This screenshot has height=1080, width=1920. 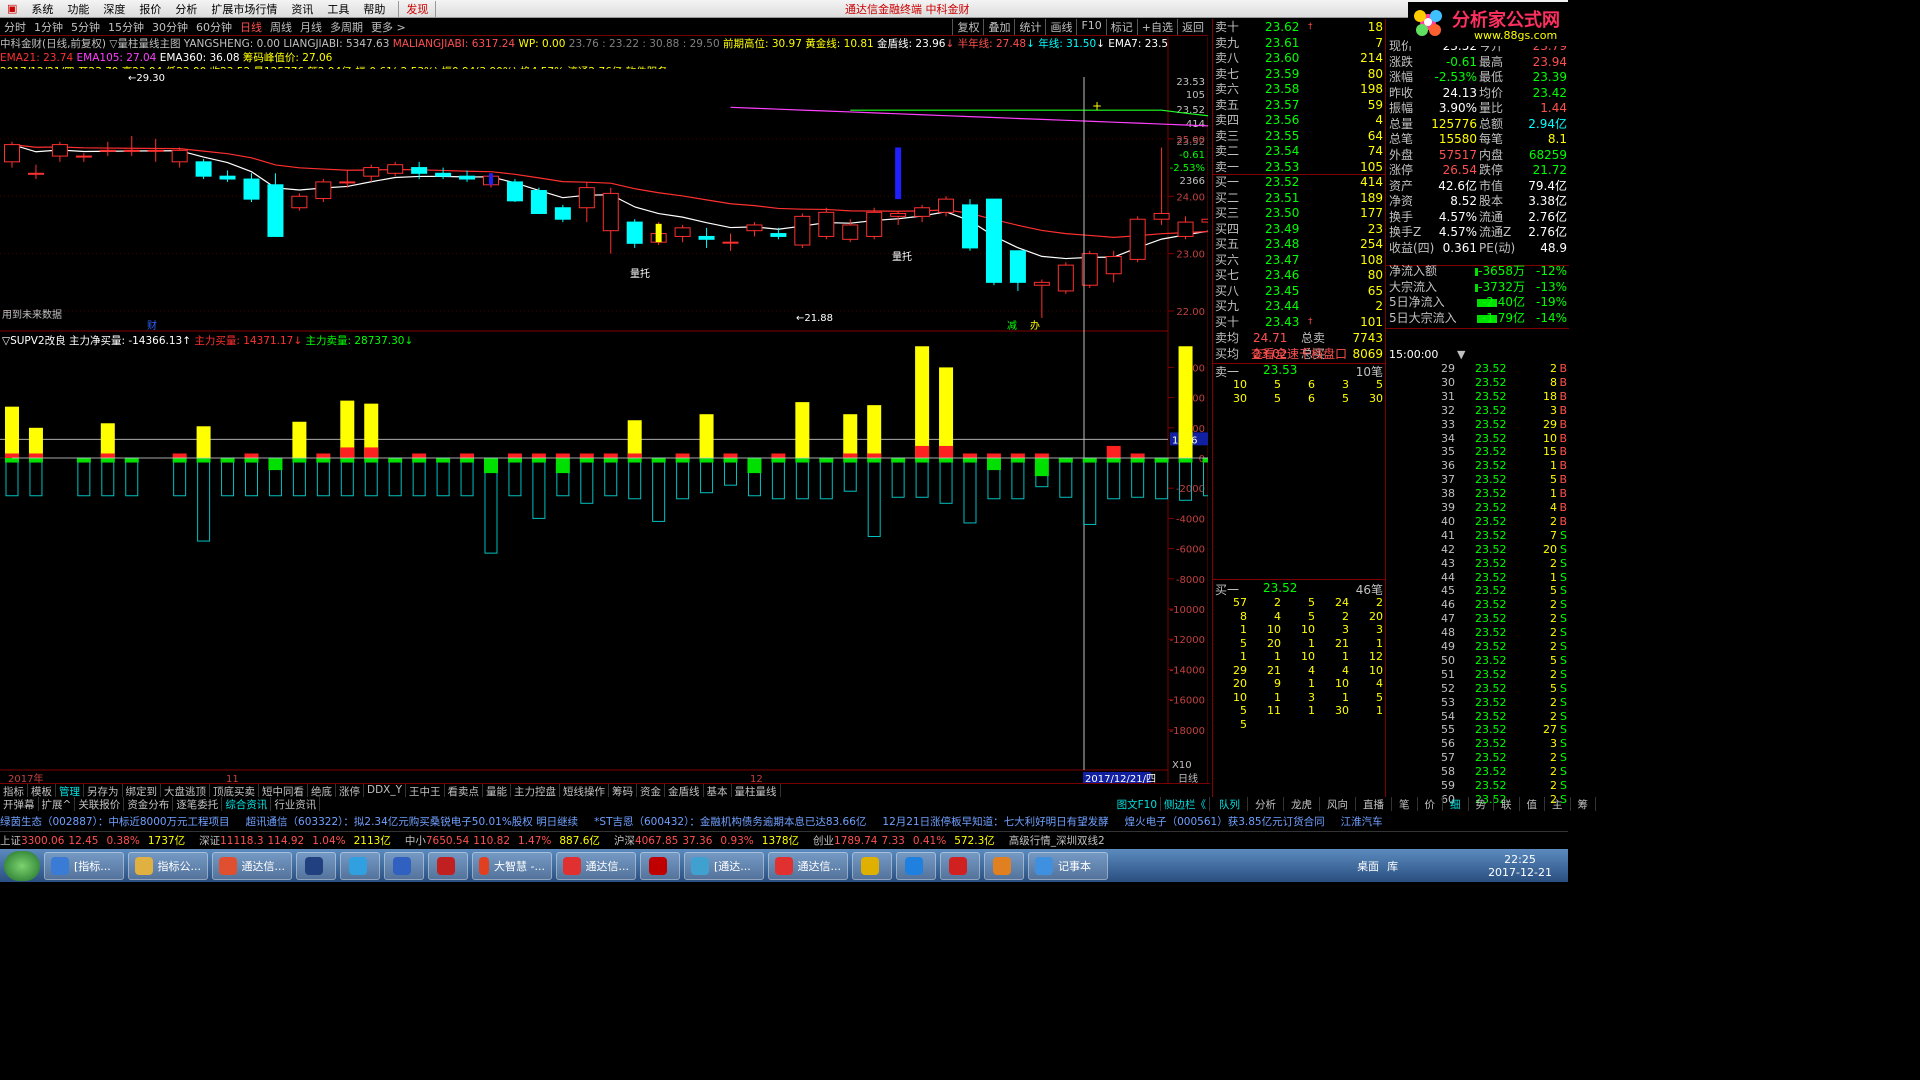 What do you see at coordinates (350, 791) in the screenshot?
I see `indicator-tab: 涨停` at bounding box center [350, 791].